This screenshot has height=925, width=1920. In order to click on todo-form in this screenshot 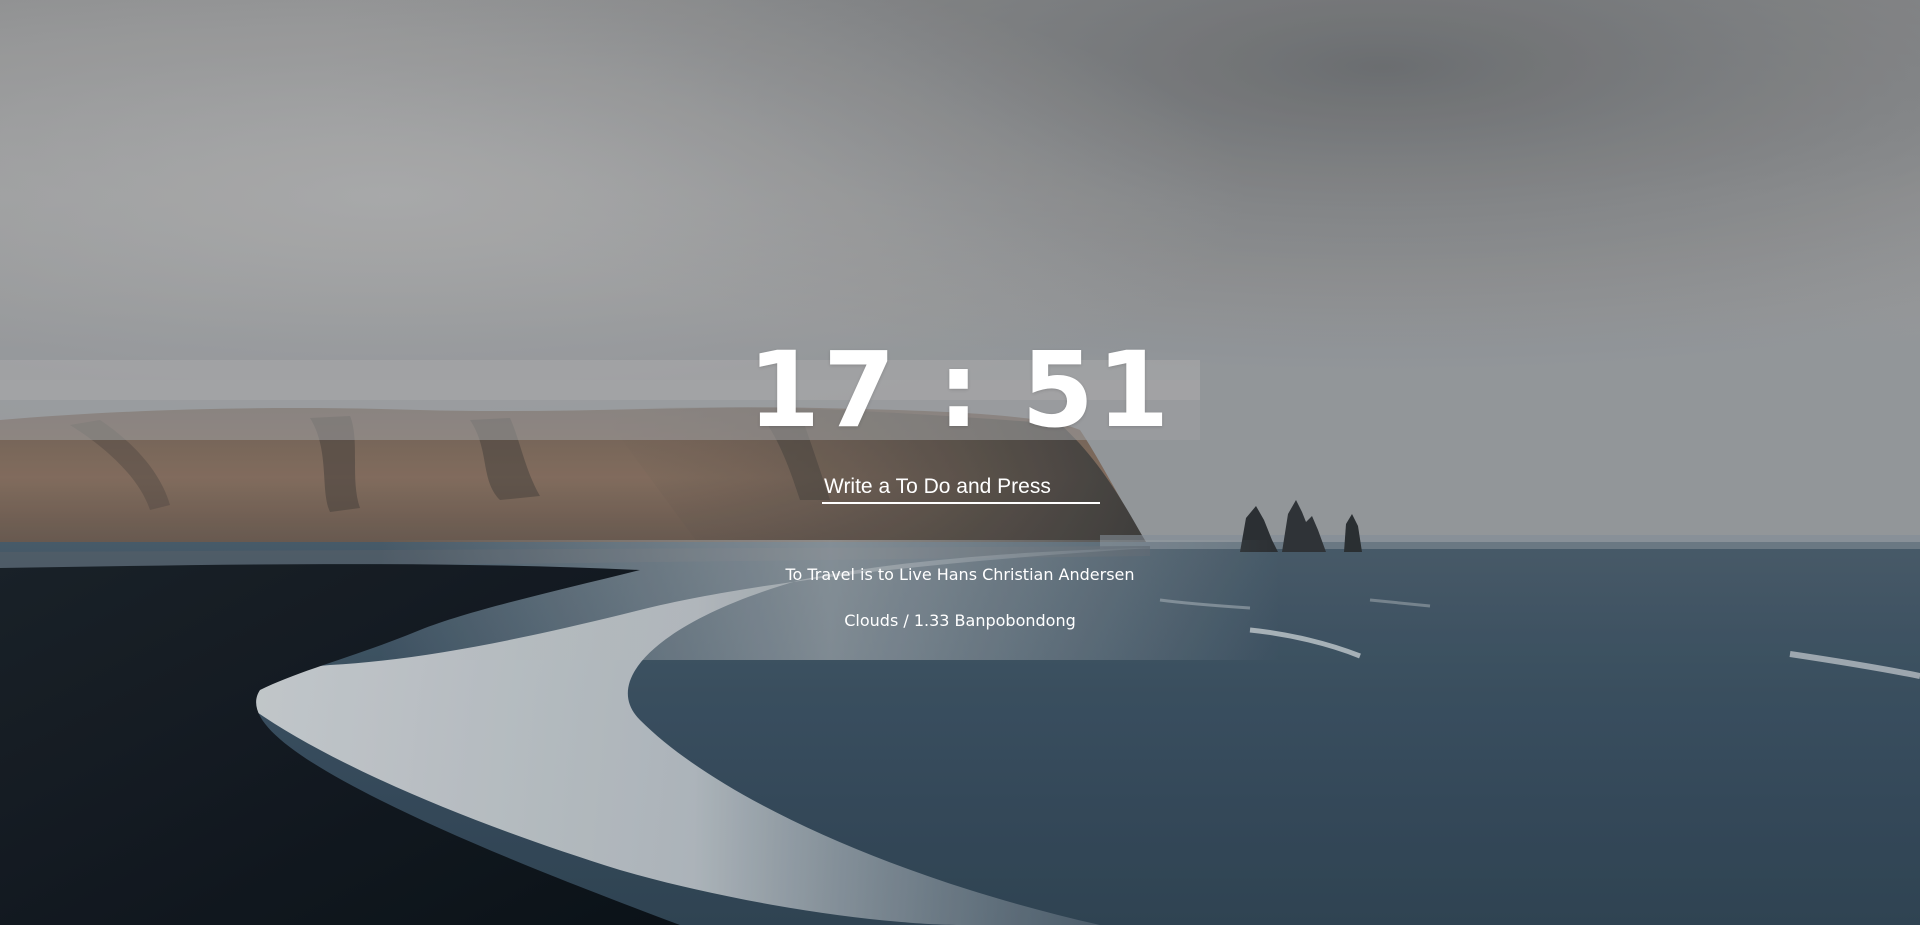, I will do `click(961, 490)`.